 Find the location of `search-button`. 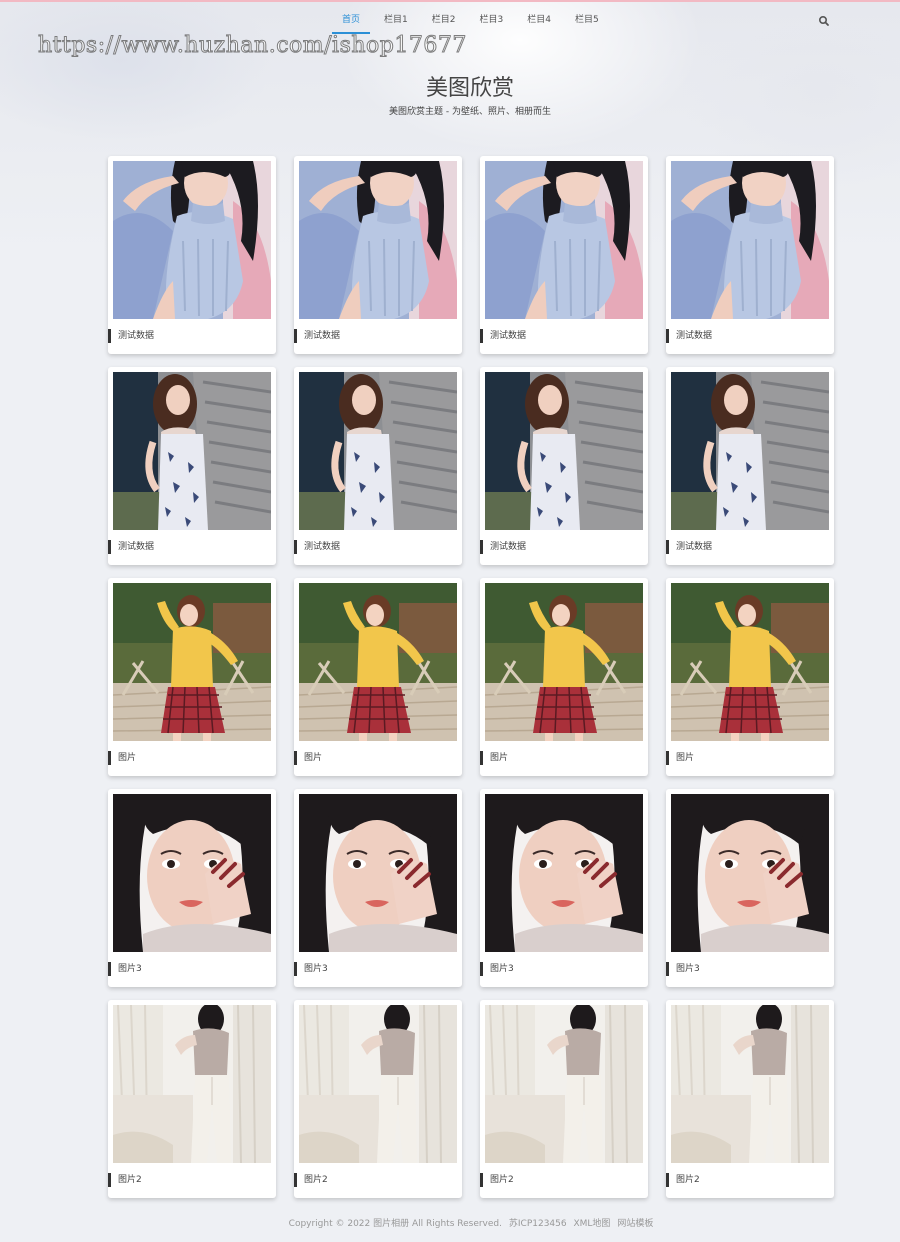

search-button is located at coordinates (824, 21).